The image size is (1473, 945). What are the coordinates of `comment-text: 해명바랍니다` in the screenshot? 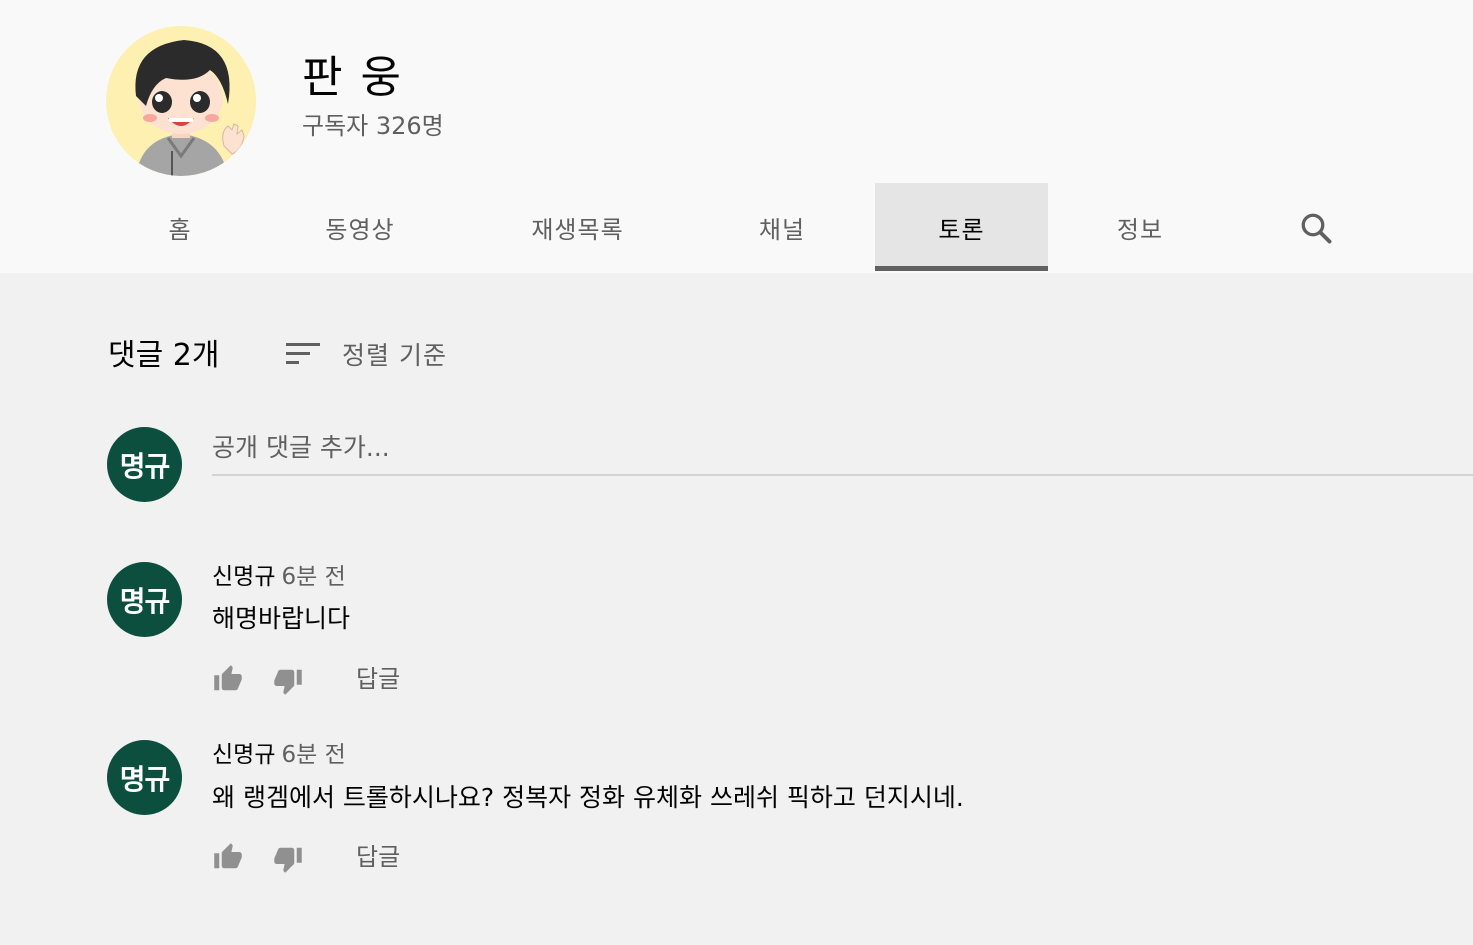 It's located at (281, 618).